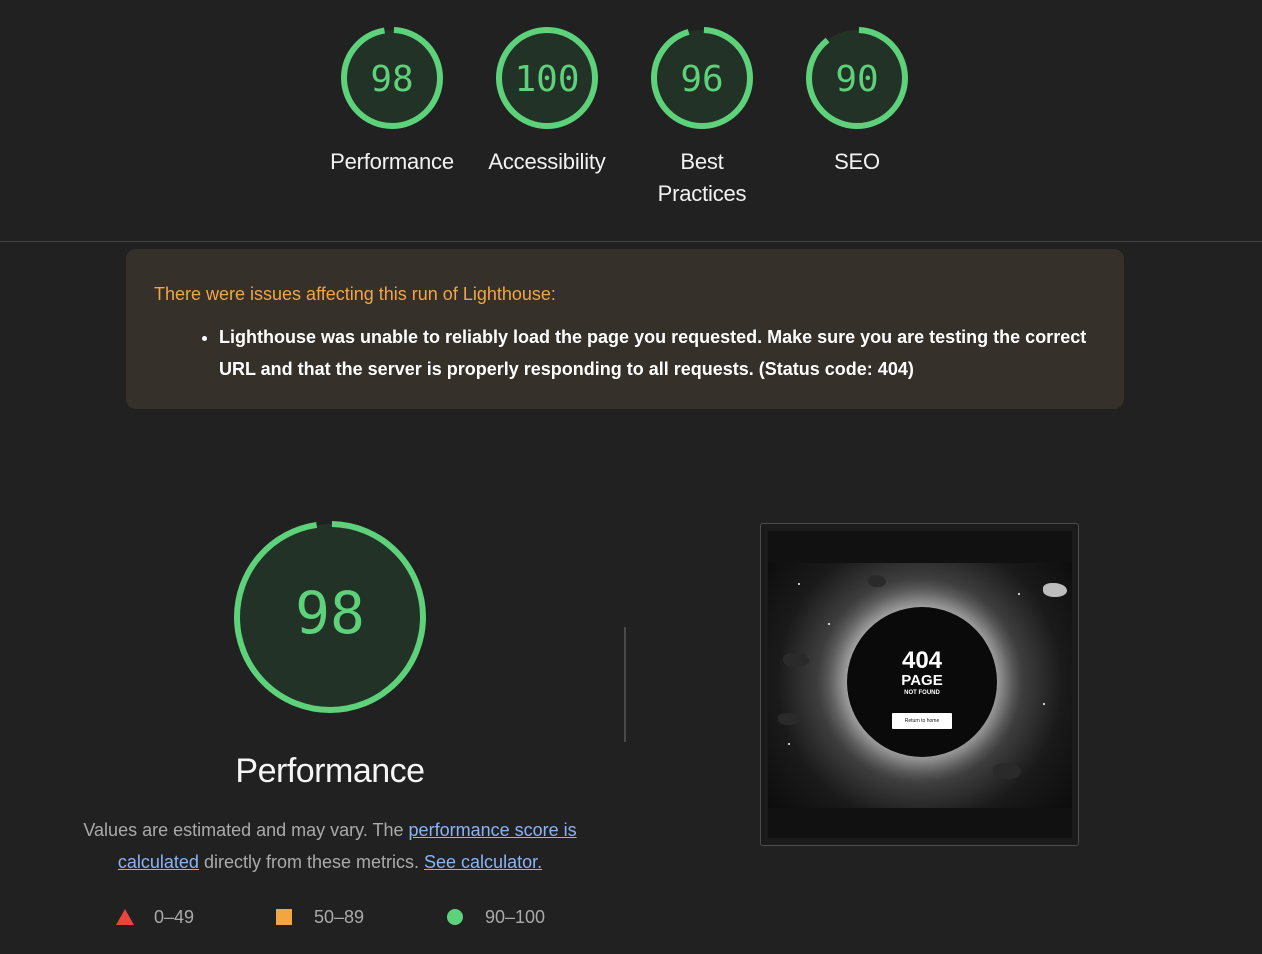 This screenshot has width=1262, height=954. Describe the element at coordinates (920, 823) in the screenshot. I see `screenshot-bottom-bar` at that location.